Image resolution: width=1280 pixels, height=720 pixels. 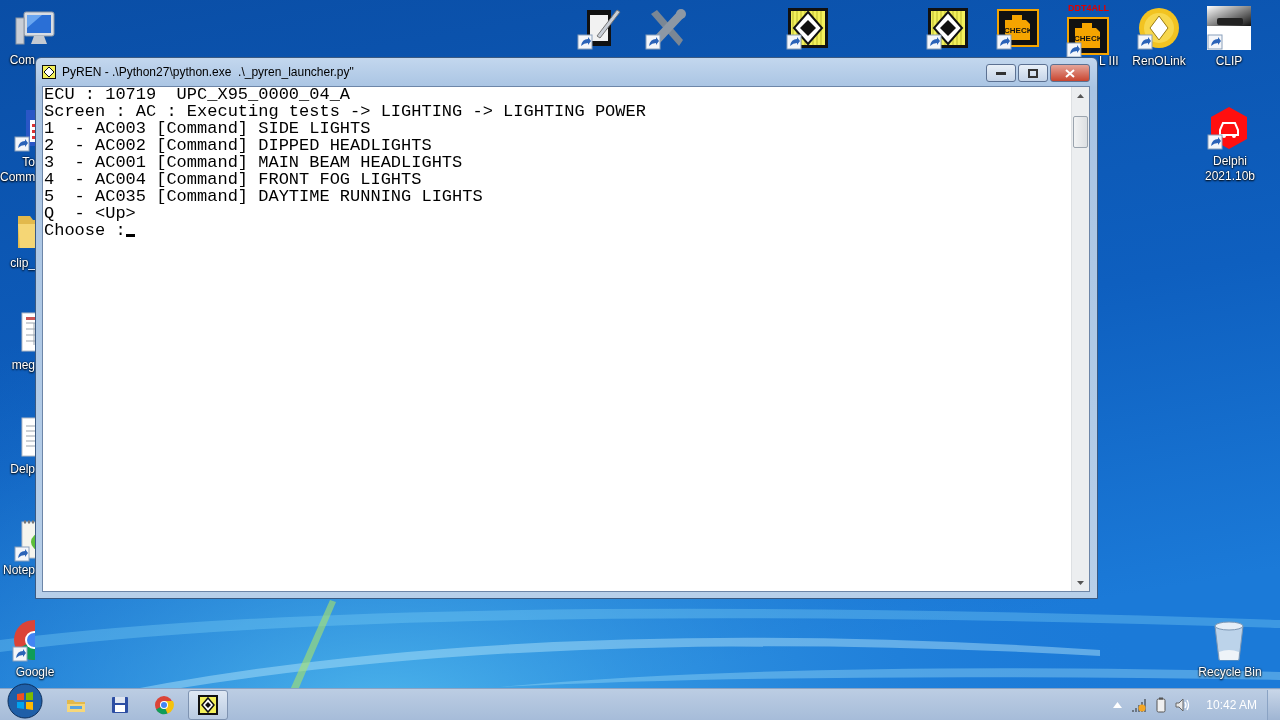 I want to click on start-button, so click(x=25, y=701).